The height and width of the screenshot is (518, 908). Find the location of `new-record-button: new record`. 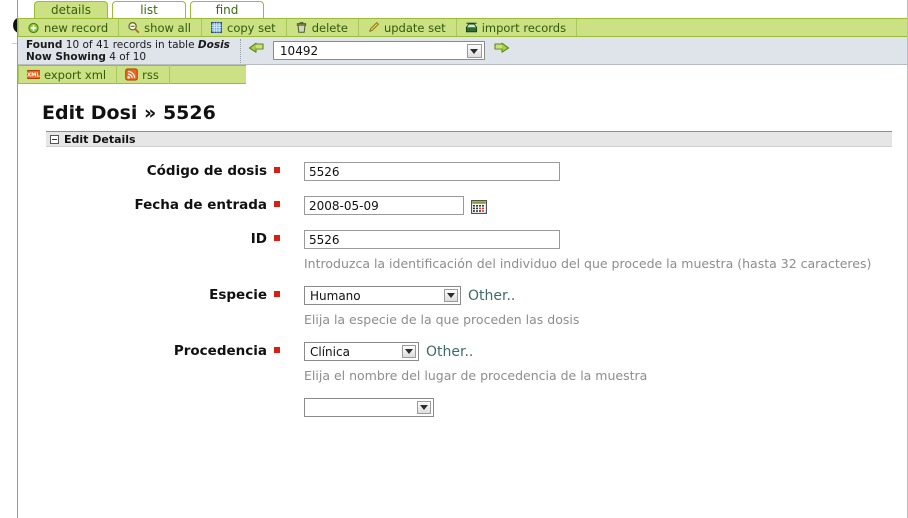

new-record-button: new record is located at coordinates (69, 27).